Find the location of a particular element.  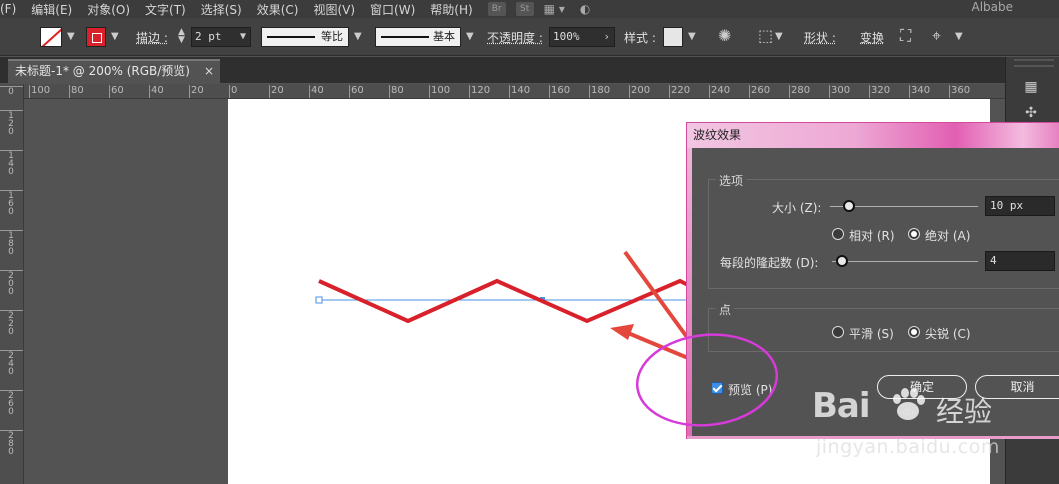

stroke-label: 描边 : is located at coordinates (152, 37).